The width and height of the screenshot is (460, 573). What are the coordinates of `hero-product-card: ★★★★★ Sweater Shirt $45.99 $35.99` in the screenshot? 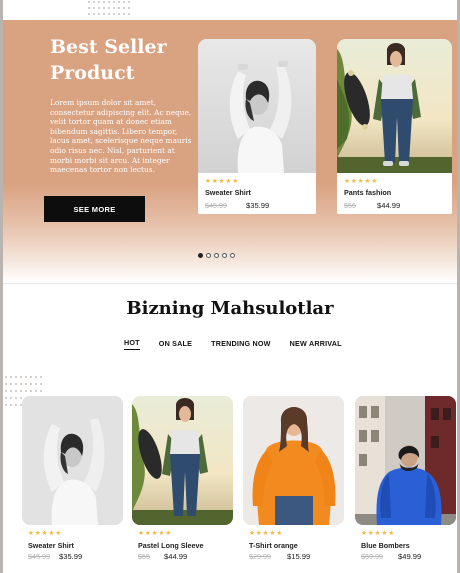 It's located at (257, 126).